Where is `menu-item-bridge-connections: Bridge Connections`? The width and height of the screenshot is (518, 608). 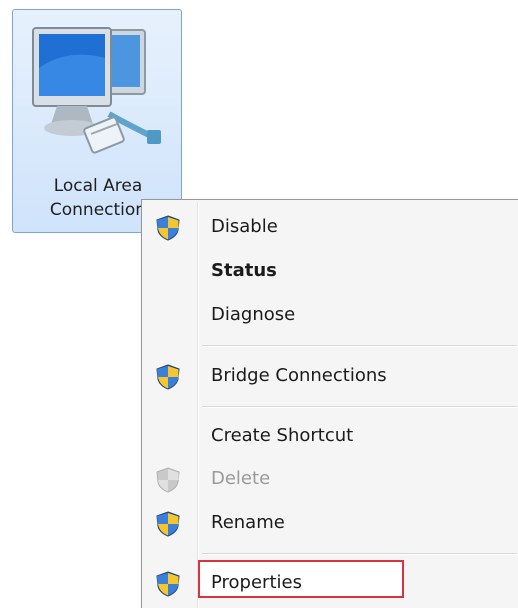
menu-item-bridge-connections: Bridge Connections is located at coordinates (330, 376).